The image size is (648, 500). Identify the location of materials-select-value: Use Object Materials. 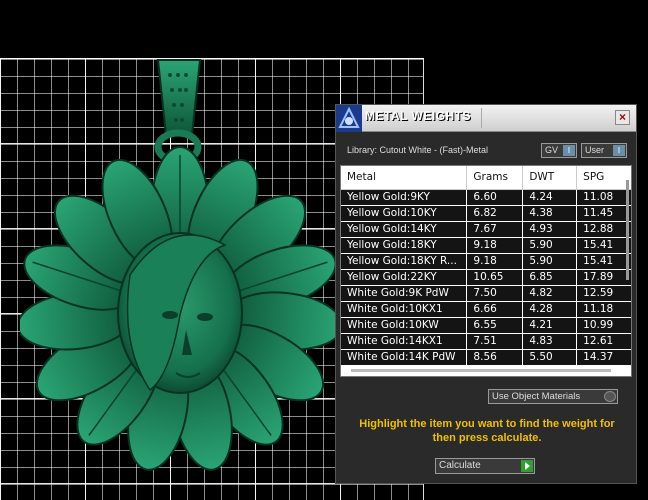
(536, 396).